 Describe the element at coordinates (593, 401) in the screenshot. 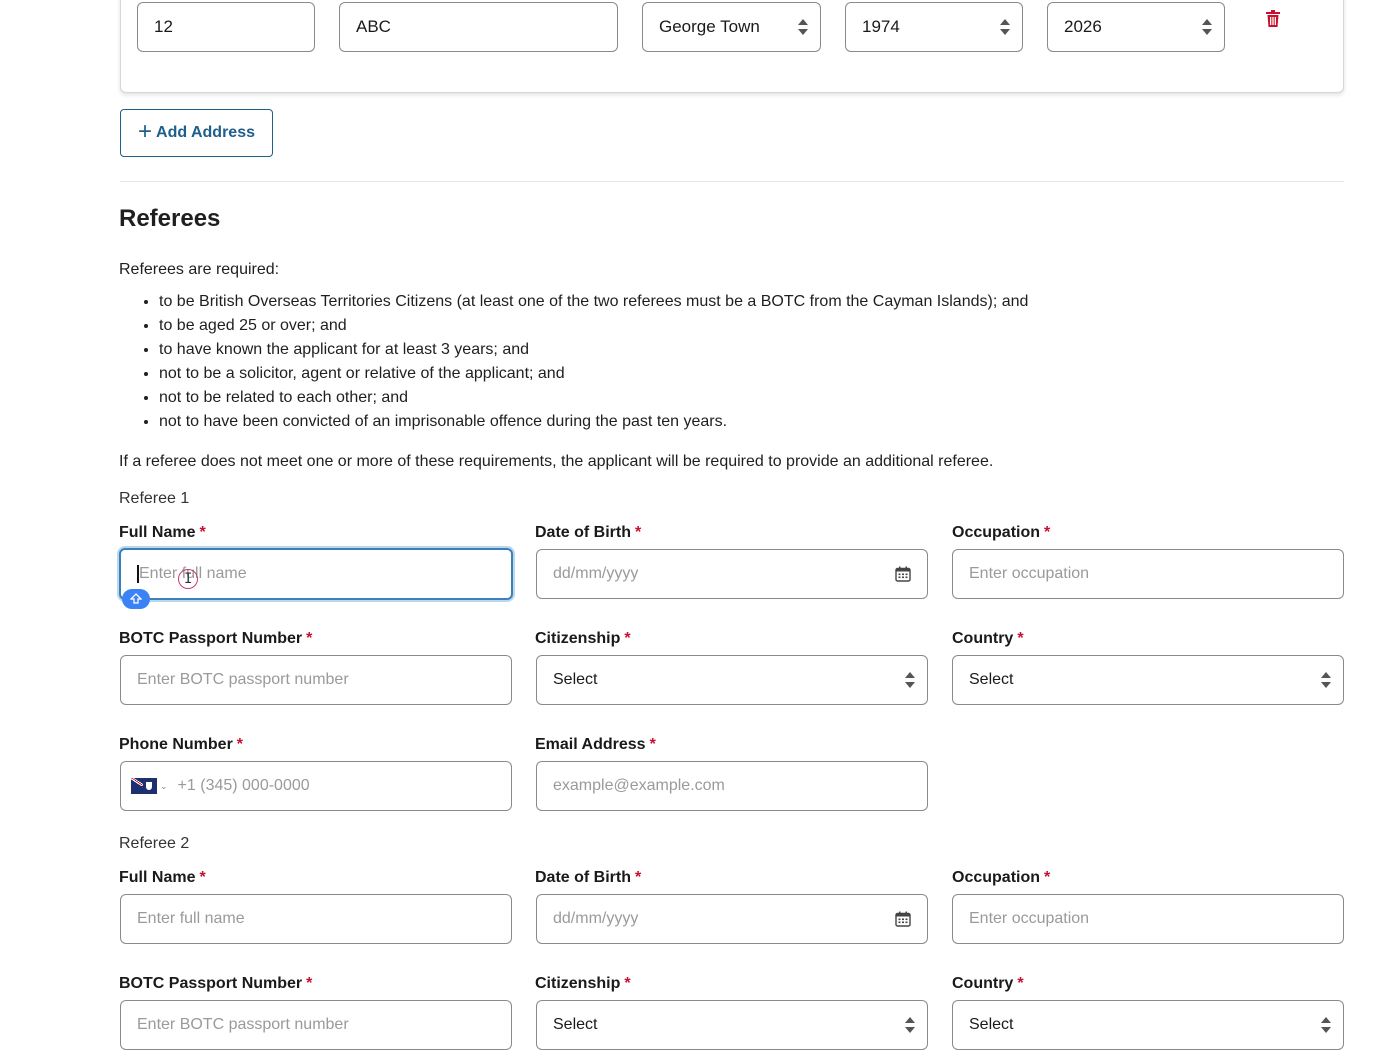

I see `list-item: not to be related to each other; and` at that location.